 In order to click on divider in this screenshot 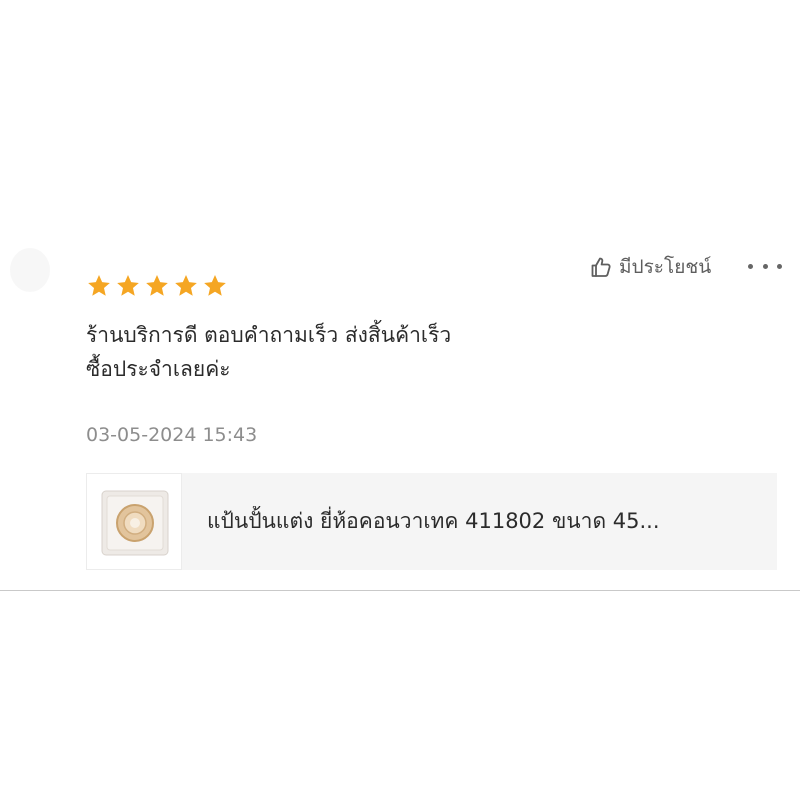, I will do `click(400, 590)`.